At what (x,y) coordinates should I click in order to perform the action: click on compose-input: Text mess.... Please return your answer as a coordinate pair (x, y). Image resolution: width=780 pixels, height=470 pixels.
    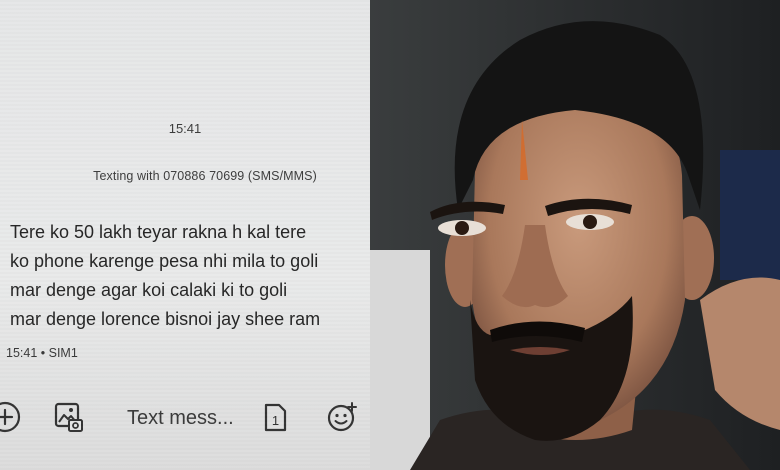
    Looking at the image, I should click on (180, 418).